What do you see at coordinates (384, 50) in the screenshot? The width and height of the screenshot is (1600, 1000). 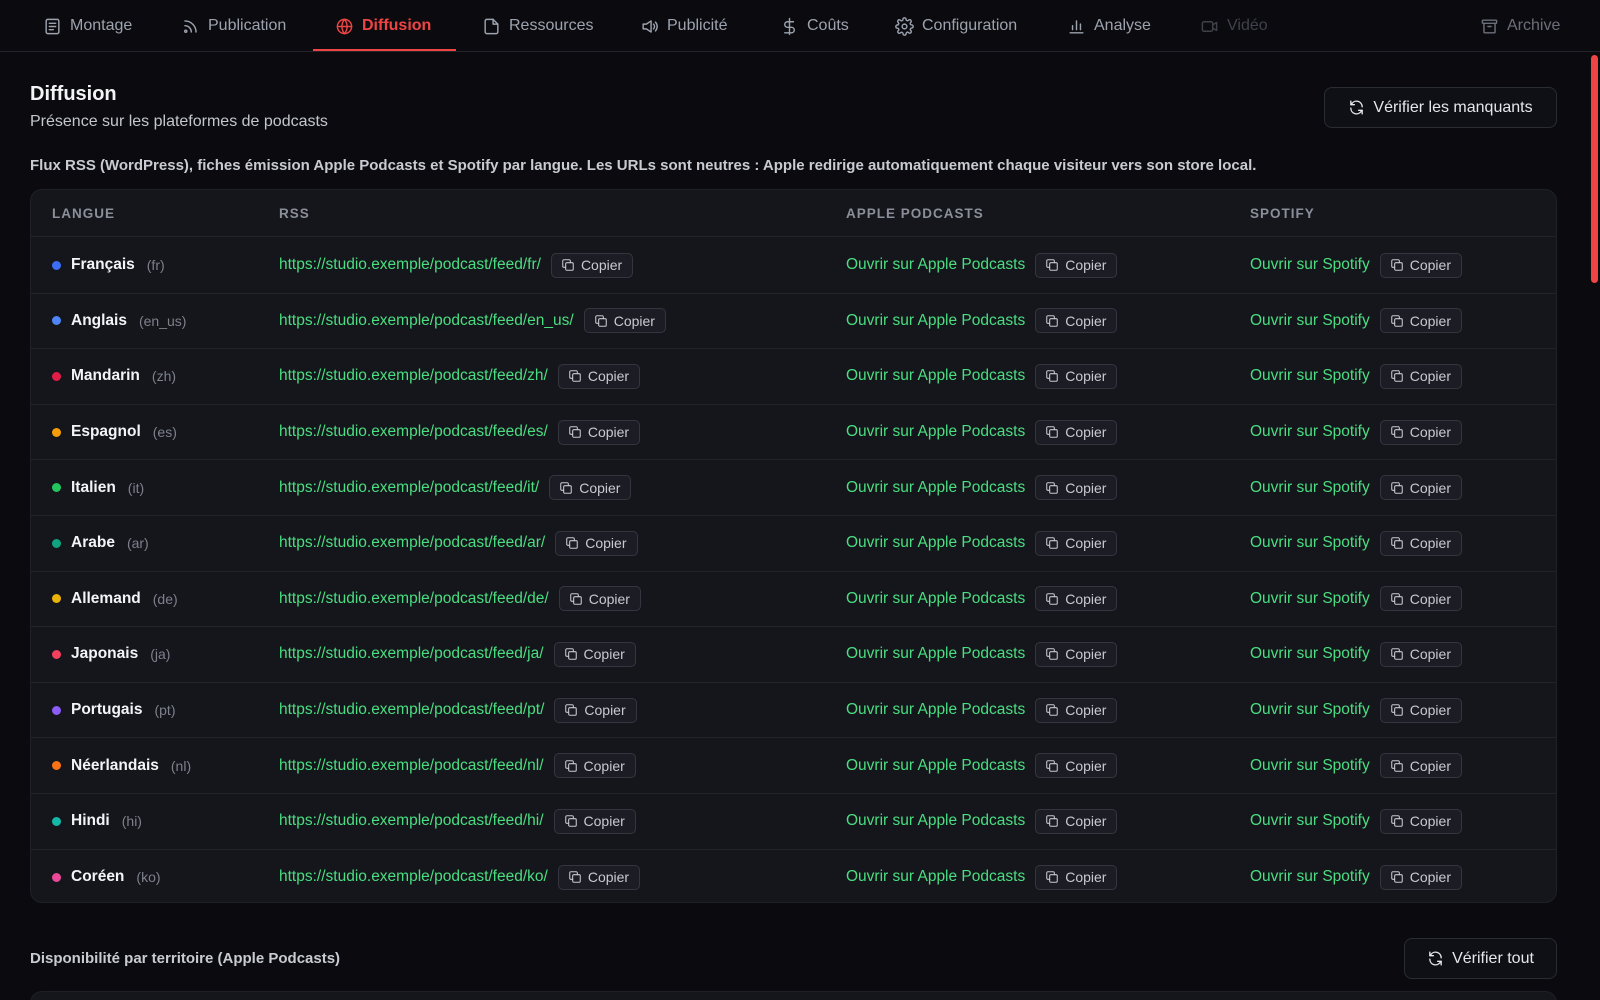 I see `active-tab-indicator` at bounding box center [384, 50].